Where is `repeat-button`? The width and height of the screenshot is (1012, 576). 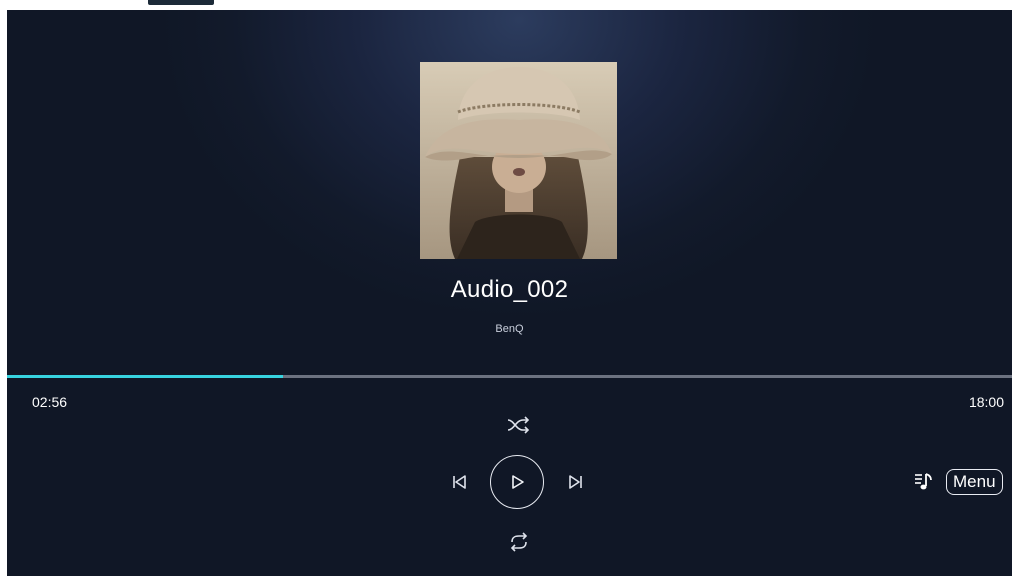
repeat-button is located at coordinates (519, 542).